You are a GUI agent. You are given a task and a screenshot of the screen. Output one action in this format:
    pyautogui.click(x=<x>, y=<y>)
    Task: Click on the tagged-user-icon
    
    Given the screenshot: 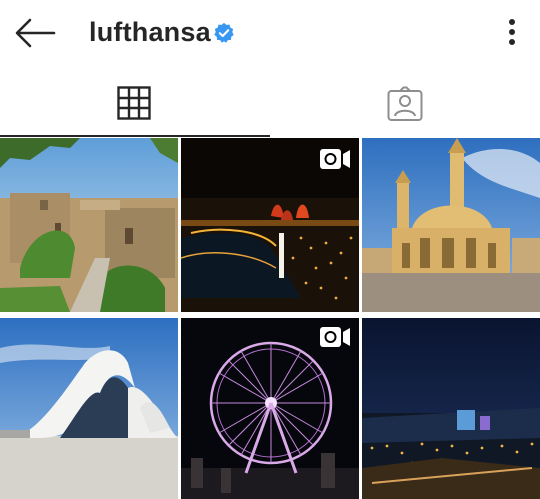 What is the action you would take?
    pyautogui.click(x=405, y=103)
    